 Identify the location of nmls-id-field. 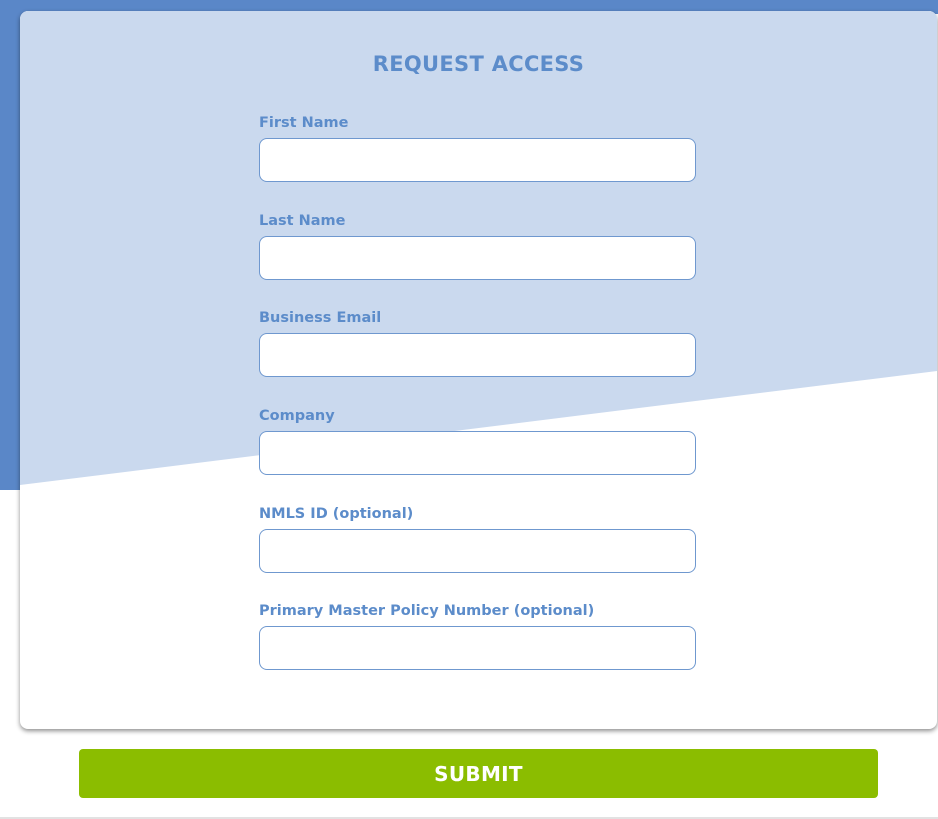
(477, 551).